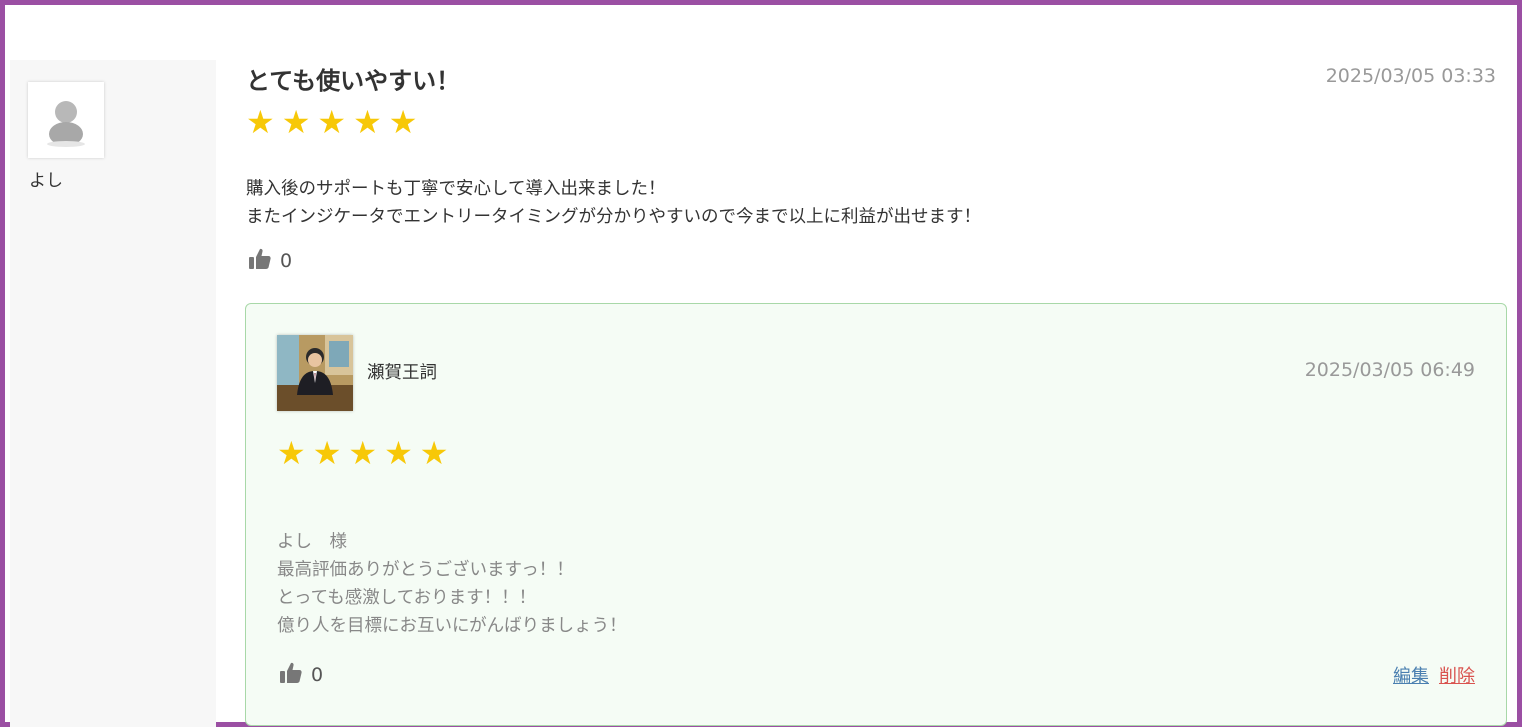 The width and height of the screenshot is (1522, 727). I want to click on default-user-avatar-icon, so click(66, 120).